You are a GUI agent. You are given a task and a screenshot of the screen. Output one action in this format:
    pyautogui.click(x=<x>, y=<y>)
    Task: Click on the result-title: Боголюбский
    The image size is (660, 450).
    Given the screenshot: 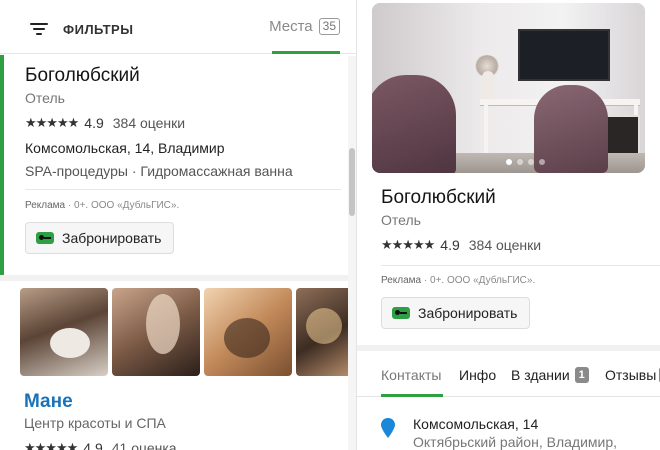 What is the action you would take?
    pyautogui.click(x=82, y=76)
    